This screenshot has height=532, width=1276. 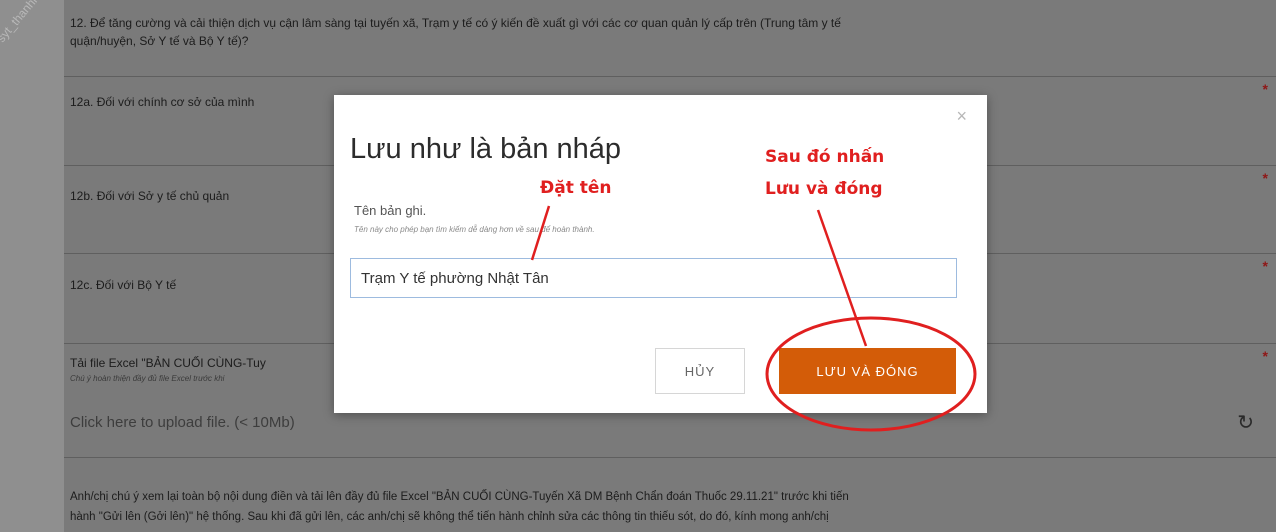 What do you see at coordinates (540, 233) in the screenshot?
I see `annotation-arrow-to-input` at bounding box center [540, 233].